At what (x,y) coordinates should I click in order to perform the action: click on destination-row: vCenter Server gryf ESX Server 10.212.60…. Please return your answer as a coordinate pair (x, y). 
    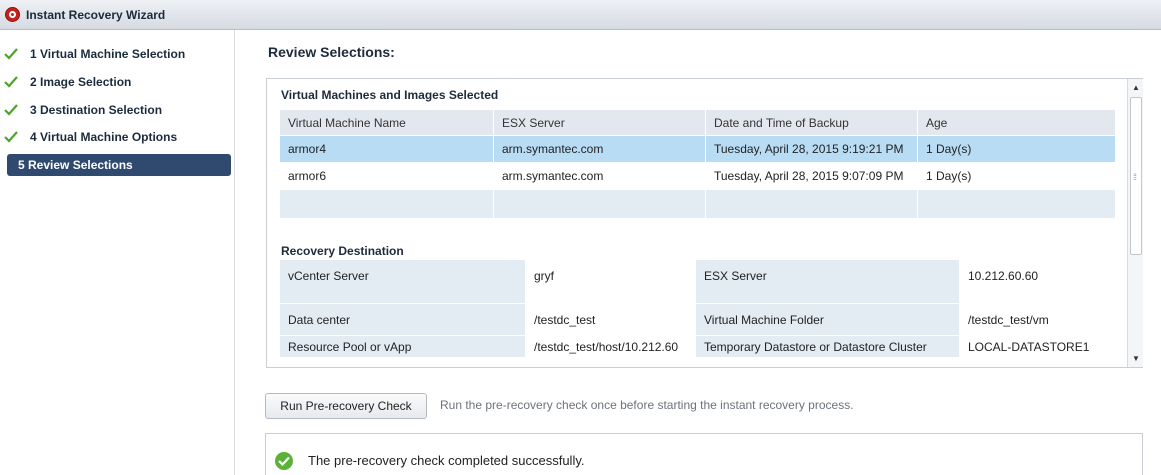
    Looking at the image, I should click on (697, 281).